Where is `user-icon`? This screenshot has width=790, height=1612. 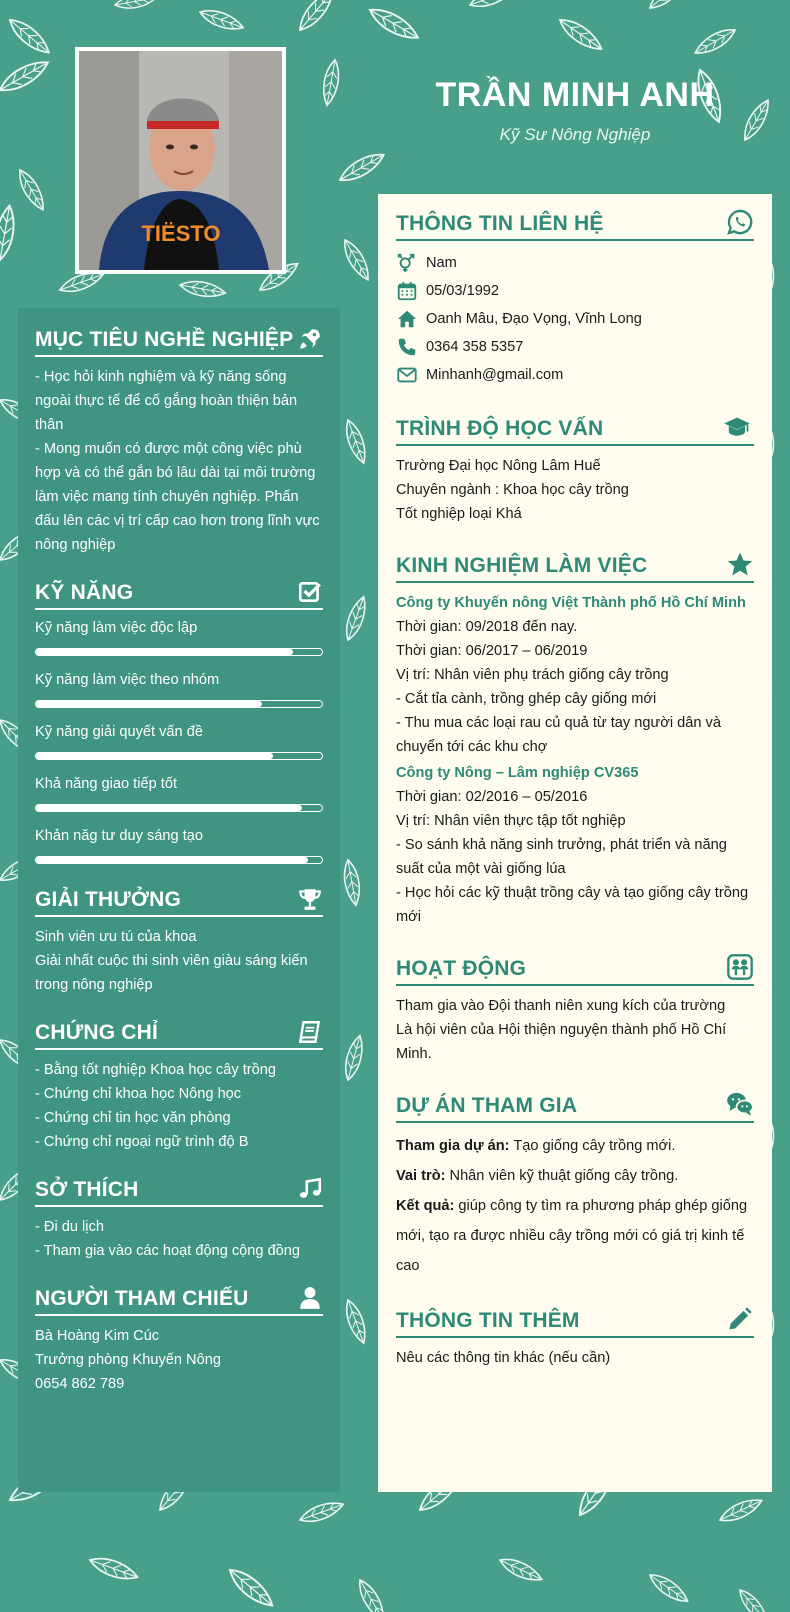 user-icon is located at coordinates (310, 1298).